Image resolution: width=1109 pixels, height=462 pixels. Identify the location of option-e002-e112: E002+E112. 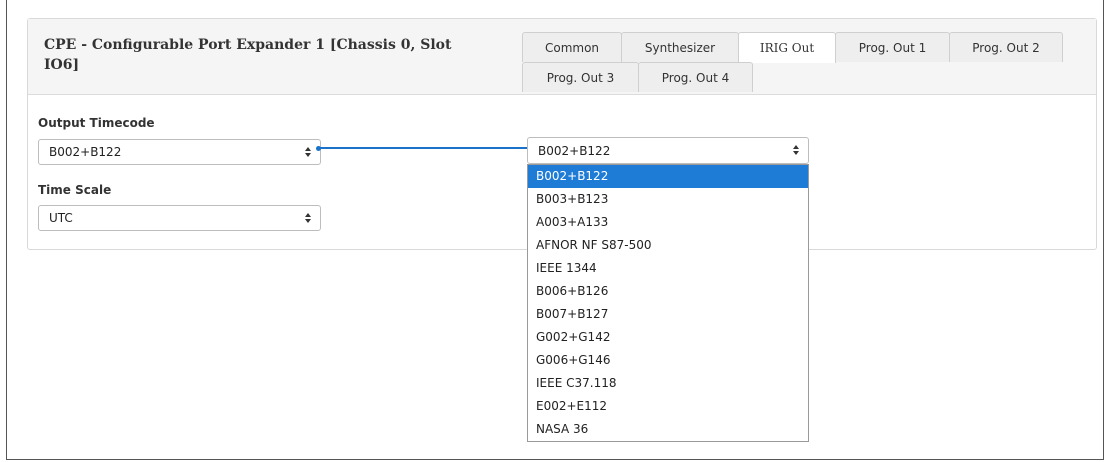
(668, 406).